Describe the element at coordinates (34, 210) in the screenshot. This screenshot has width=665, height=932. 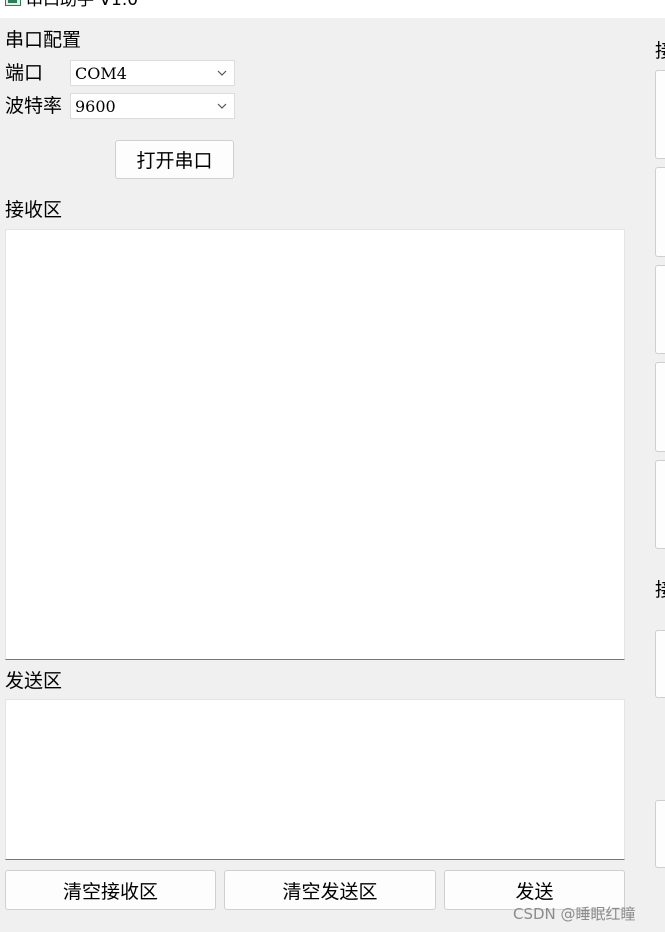
I see `receive-heading: 接收区` at that location.